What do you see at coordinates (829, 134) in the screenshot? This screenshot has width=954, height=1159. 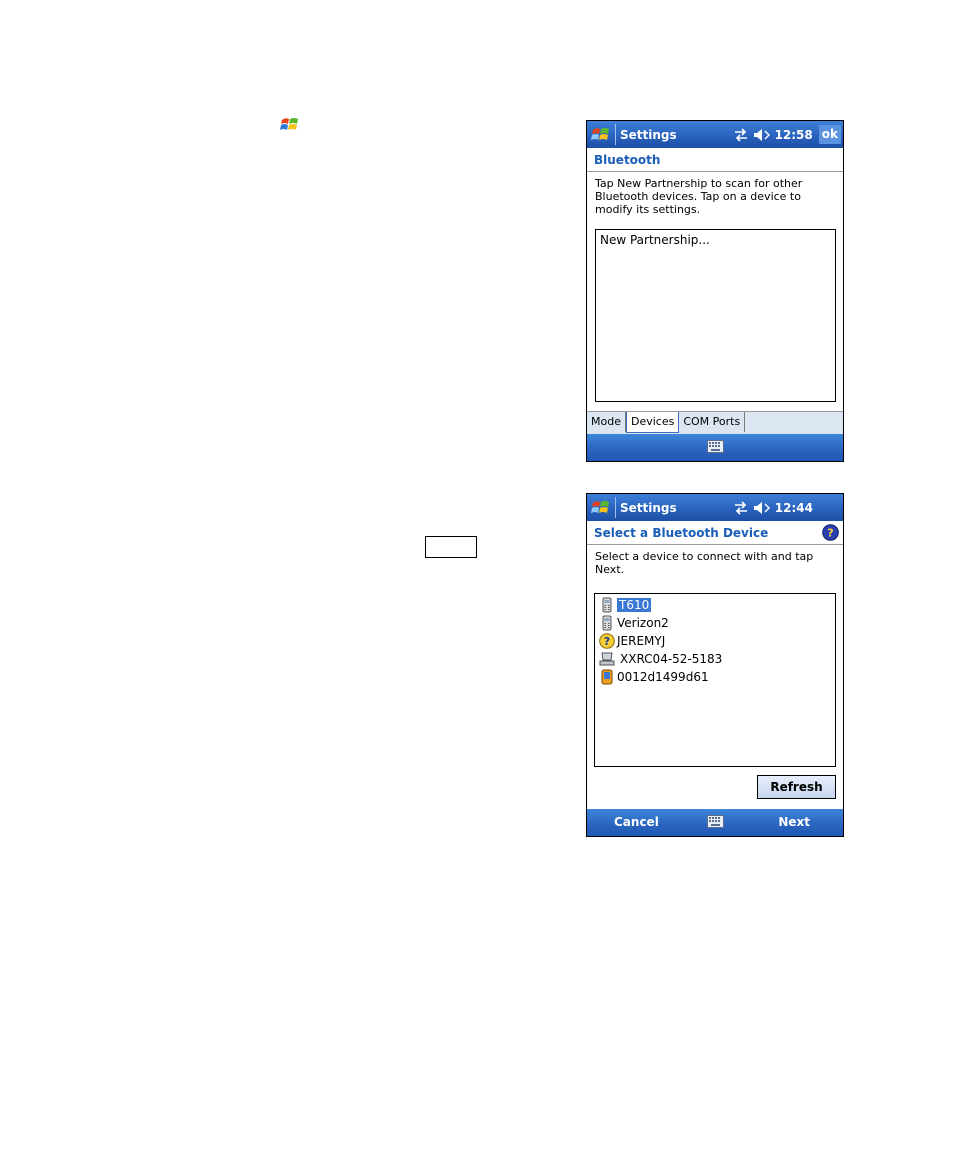 I see `ok-button: ok` at bounding box center [829, 134].